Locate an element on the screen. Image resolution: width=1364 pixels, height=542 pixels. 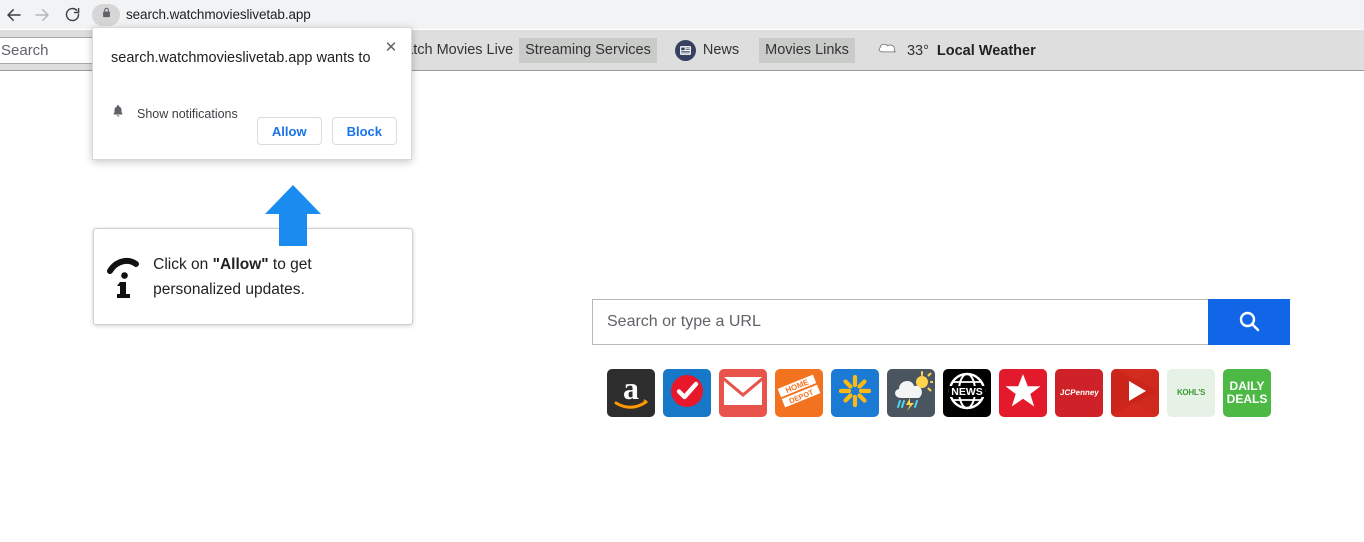
tile-walmart is located at coordinates (855, 393).